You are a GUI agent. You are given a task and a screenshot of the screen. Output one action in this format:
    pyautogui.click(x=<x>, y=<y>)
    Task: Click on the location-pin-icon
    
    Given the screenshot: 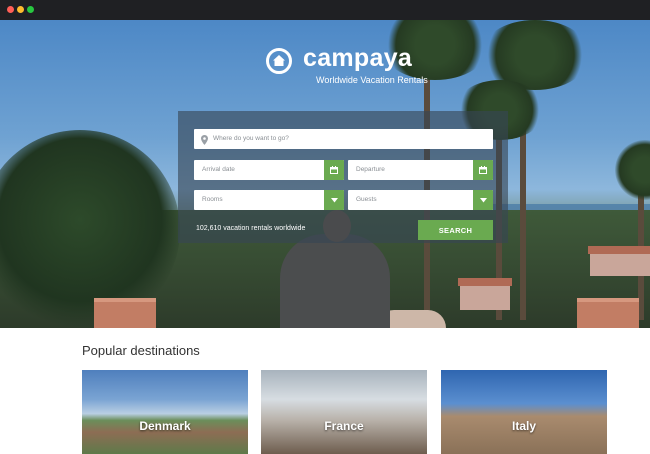 What is the action you would take?
    pyautogui.click(x=204, y=141)
    